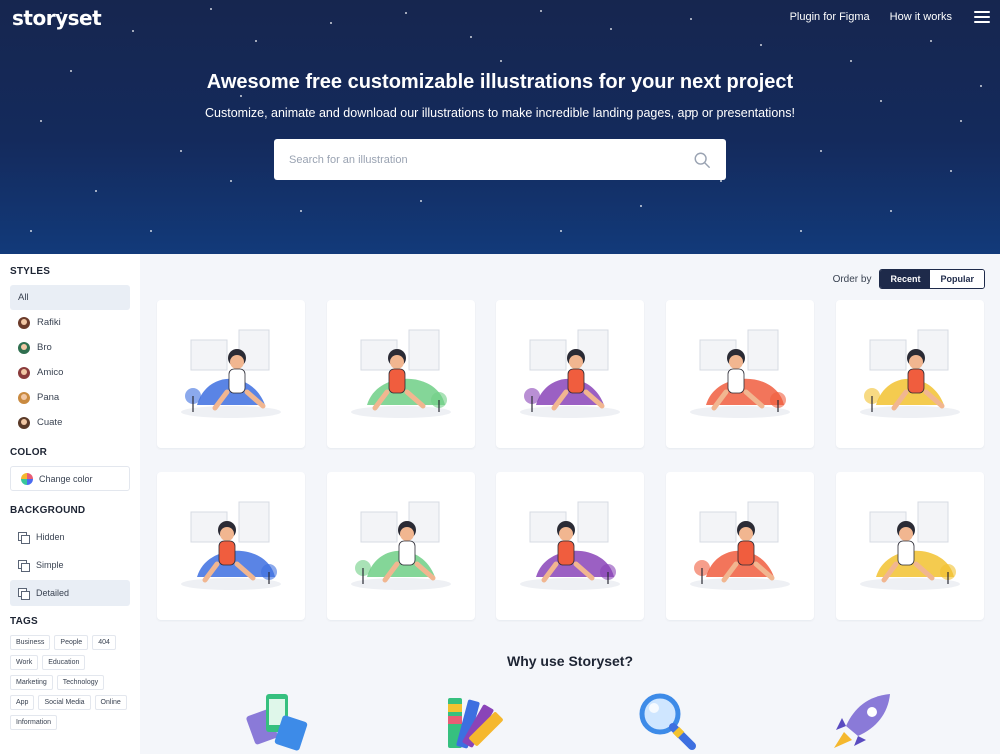 The width and height of the screenshot is (1000, 754). I want to click on illustration-card-man-laptop-watermelon, so click(910, 546).